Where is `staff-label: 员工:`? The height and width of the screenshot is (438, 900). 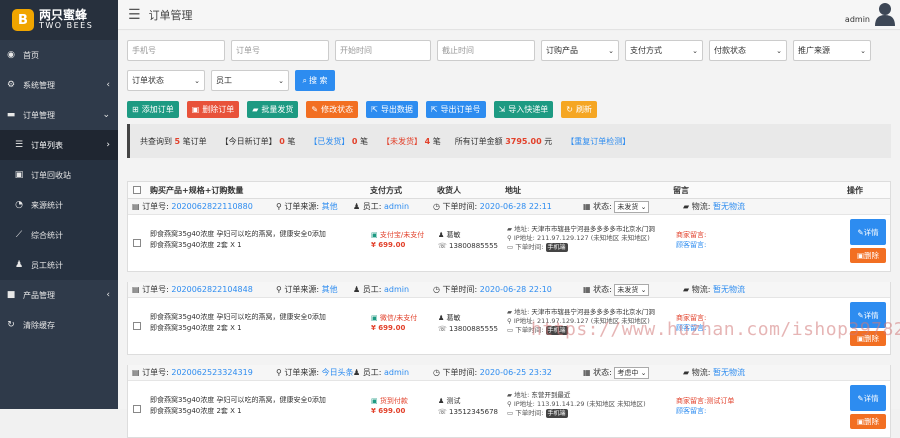
staff-label: 员工: is located at coordinates (372, 206).